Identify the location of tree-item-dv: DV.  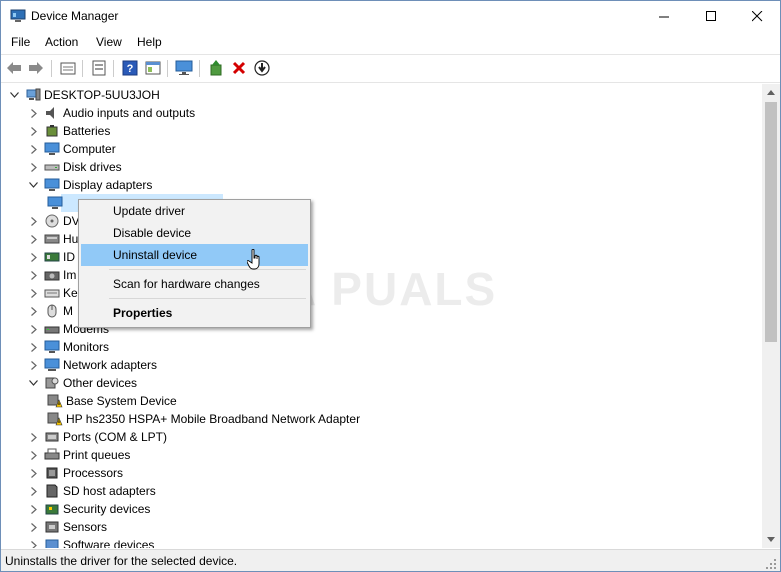
(54, 221).